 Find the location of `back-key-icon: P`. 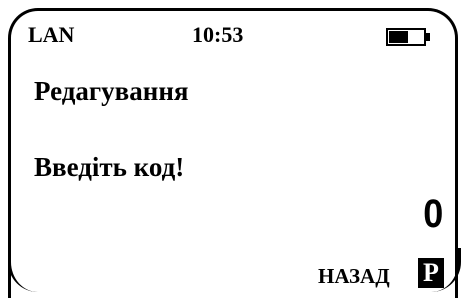

back-key-icon: P is located at coordinates (431, 273).